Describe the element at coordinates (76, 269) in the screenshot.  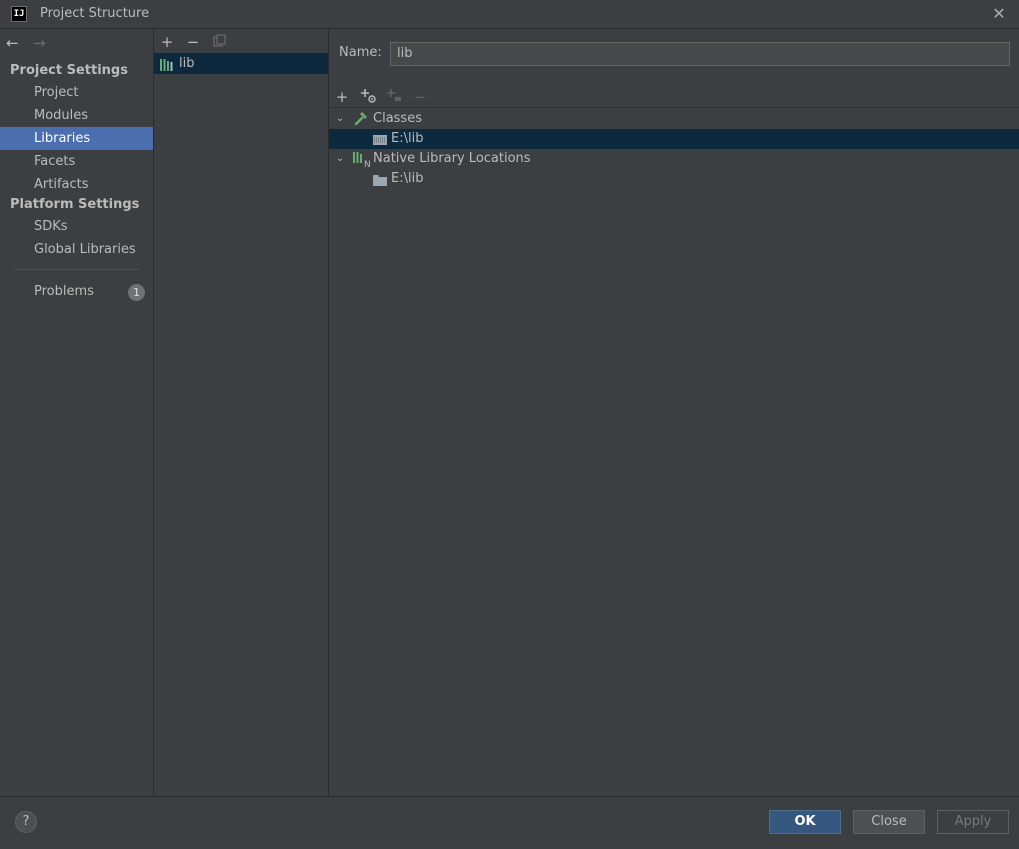
I see `sidebar-divider` at that location.